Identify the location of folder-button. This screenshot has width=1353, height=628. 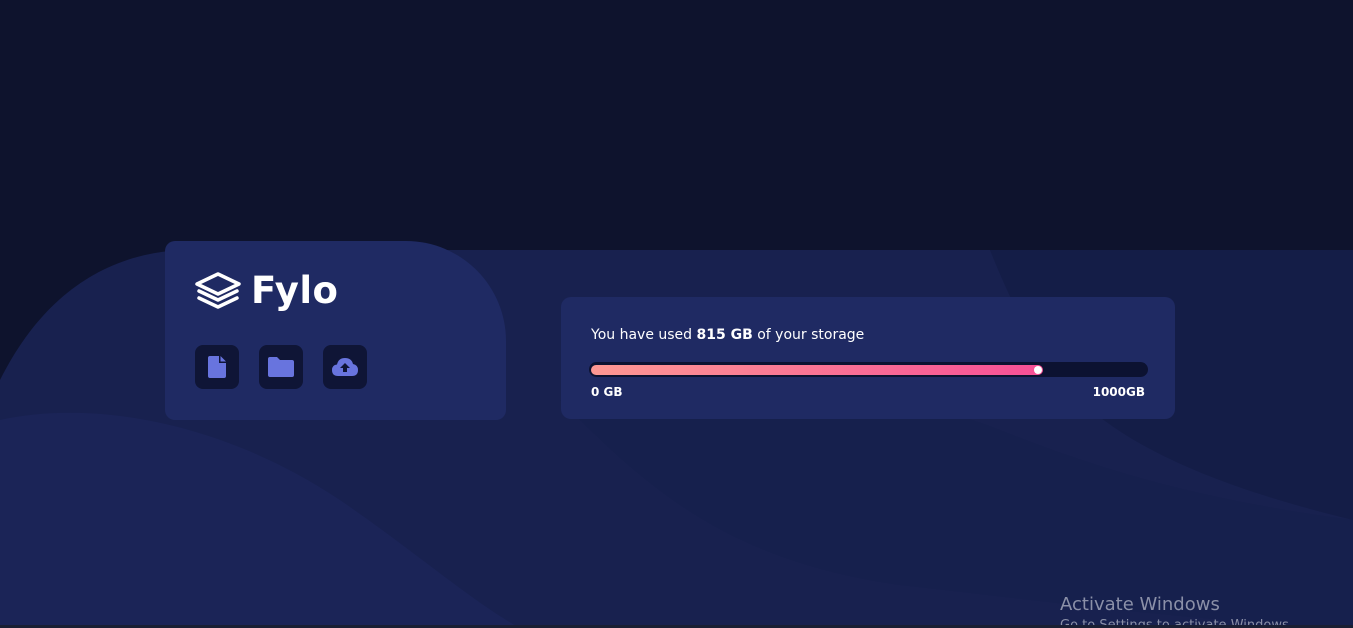
(281, 367).